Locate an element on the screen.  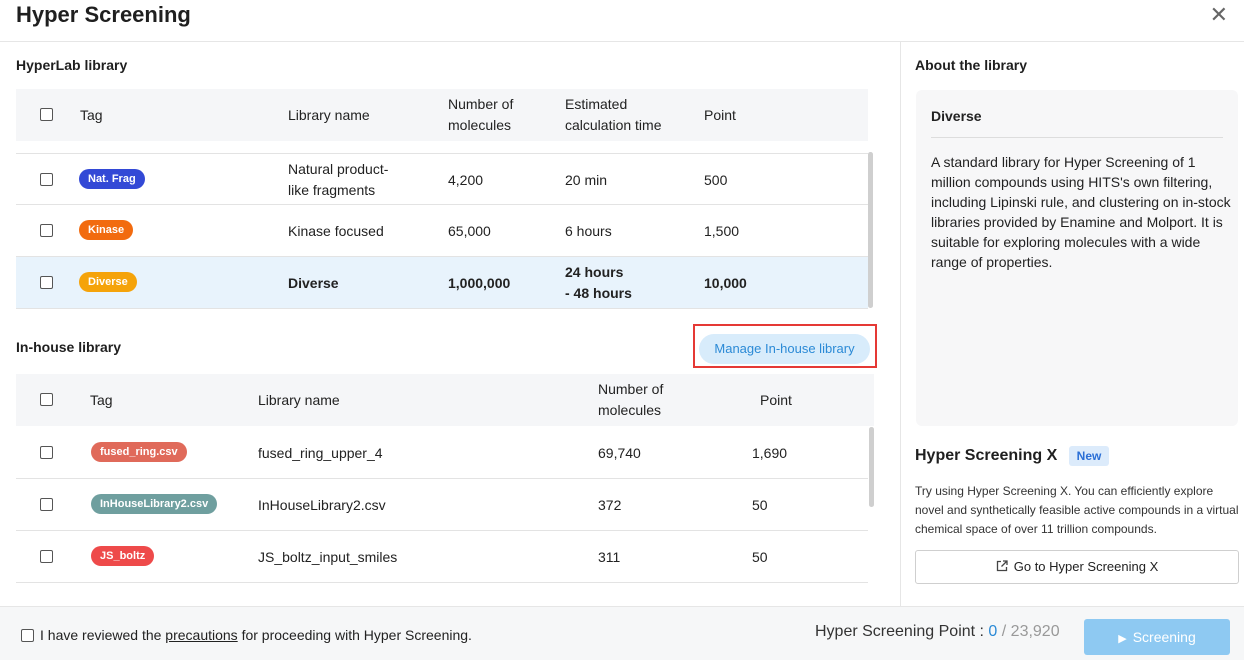
library-tag: fused_ring.csv is located at coordinates (139, 452).